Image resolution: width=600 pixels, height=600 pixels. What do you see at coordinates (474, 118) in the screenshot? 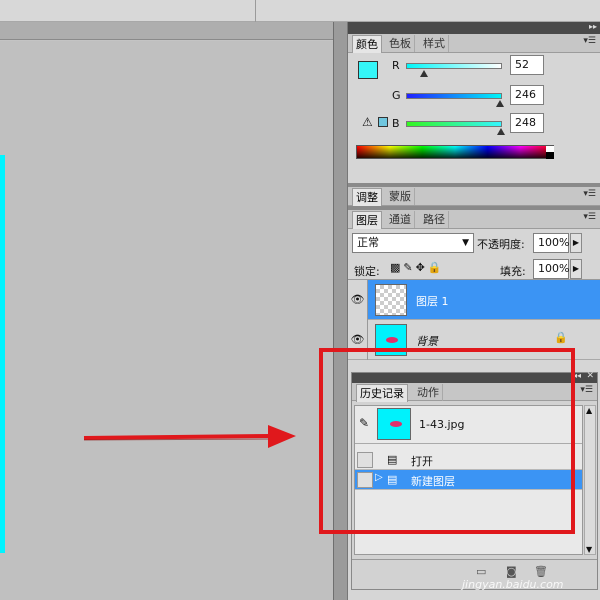
I see `color-panel-body: R 52 G 246 ⚠ B 248` at bounding box center [474, 118].